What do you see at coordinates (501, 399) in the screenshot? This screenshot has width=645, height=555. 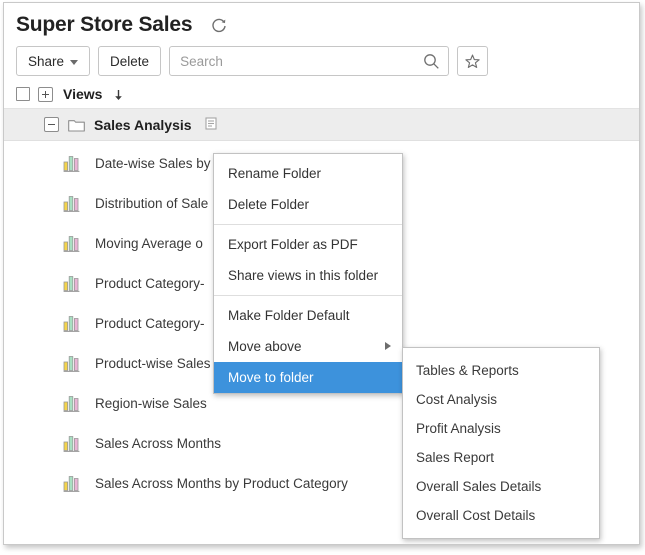 I see `submenu-item-cost-analysis: Cost Analysis` at bounding box center [501, 399].